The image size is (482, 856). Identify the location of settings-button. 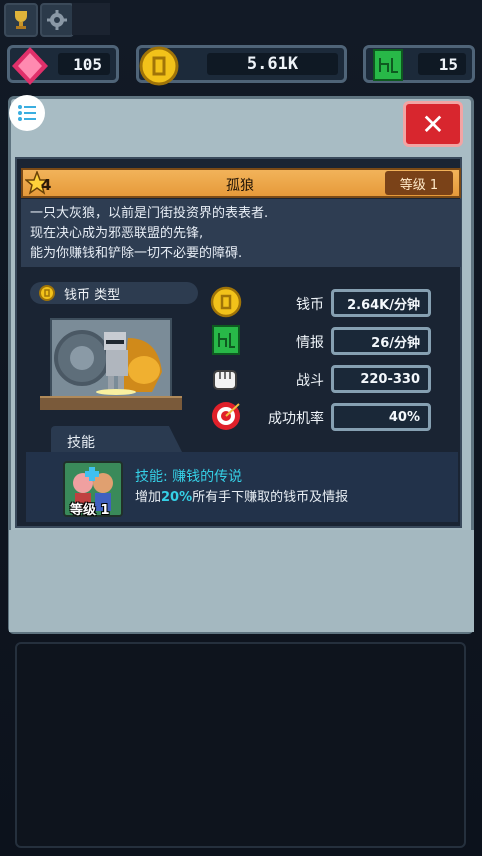
(57, 20).